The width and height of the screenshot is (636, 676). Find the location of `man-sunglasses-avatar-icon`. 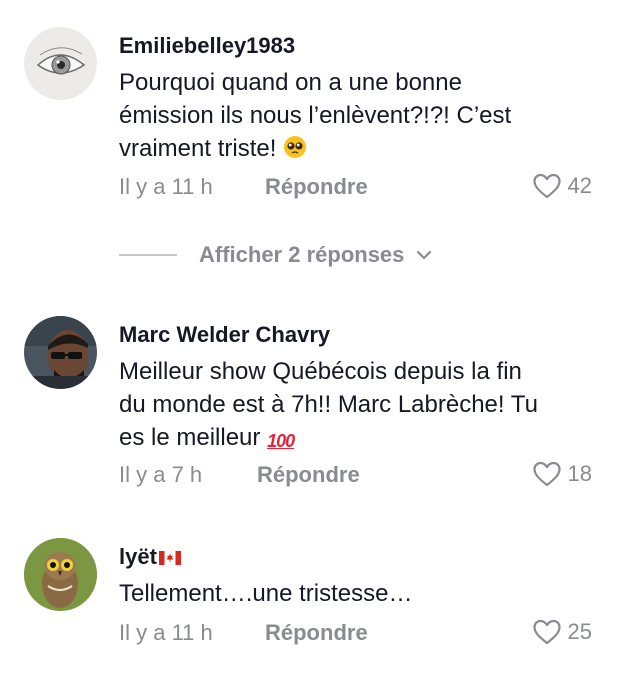

man-sunglasses-avatar-icon is located at coordinates (60, 352).